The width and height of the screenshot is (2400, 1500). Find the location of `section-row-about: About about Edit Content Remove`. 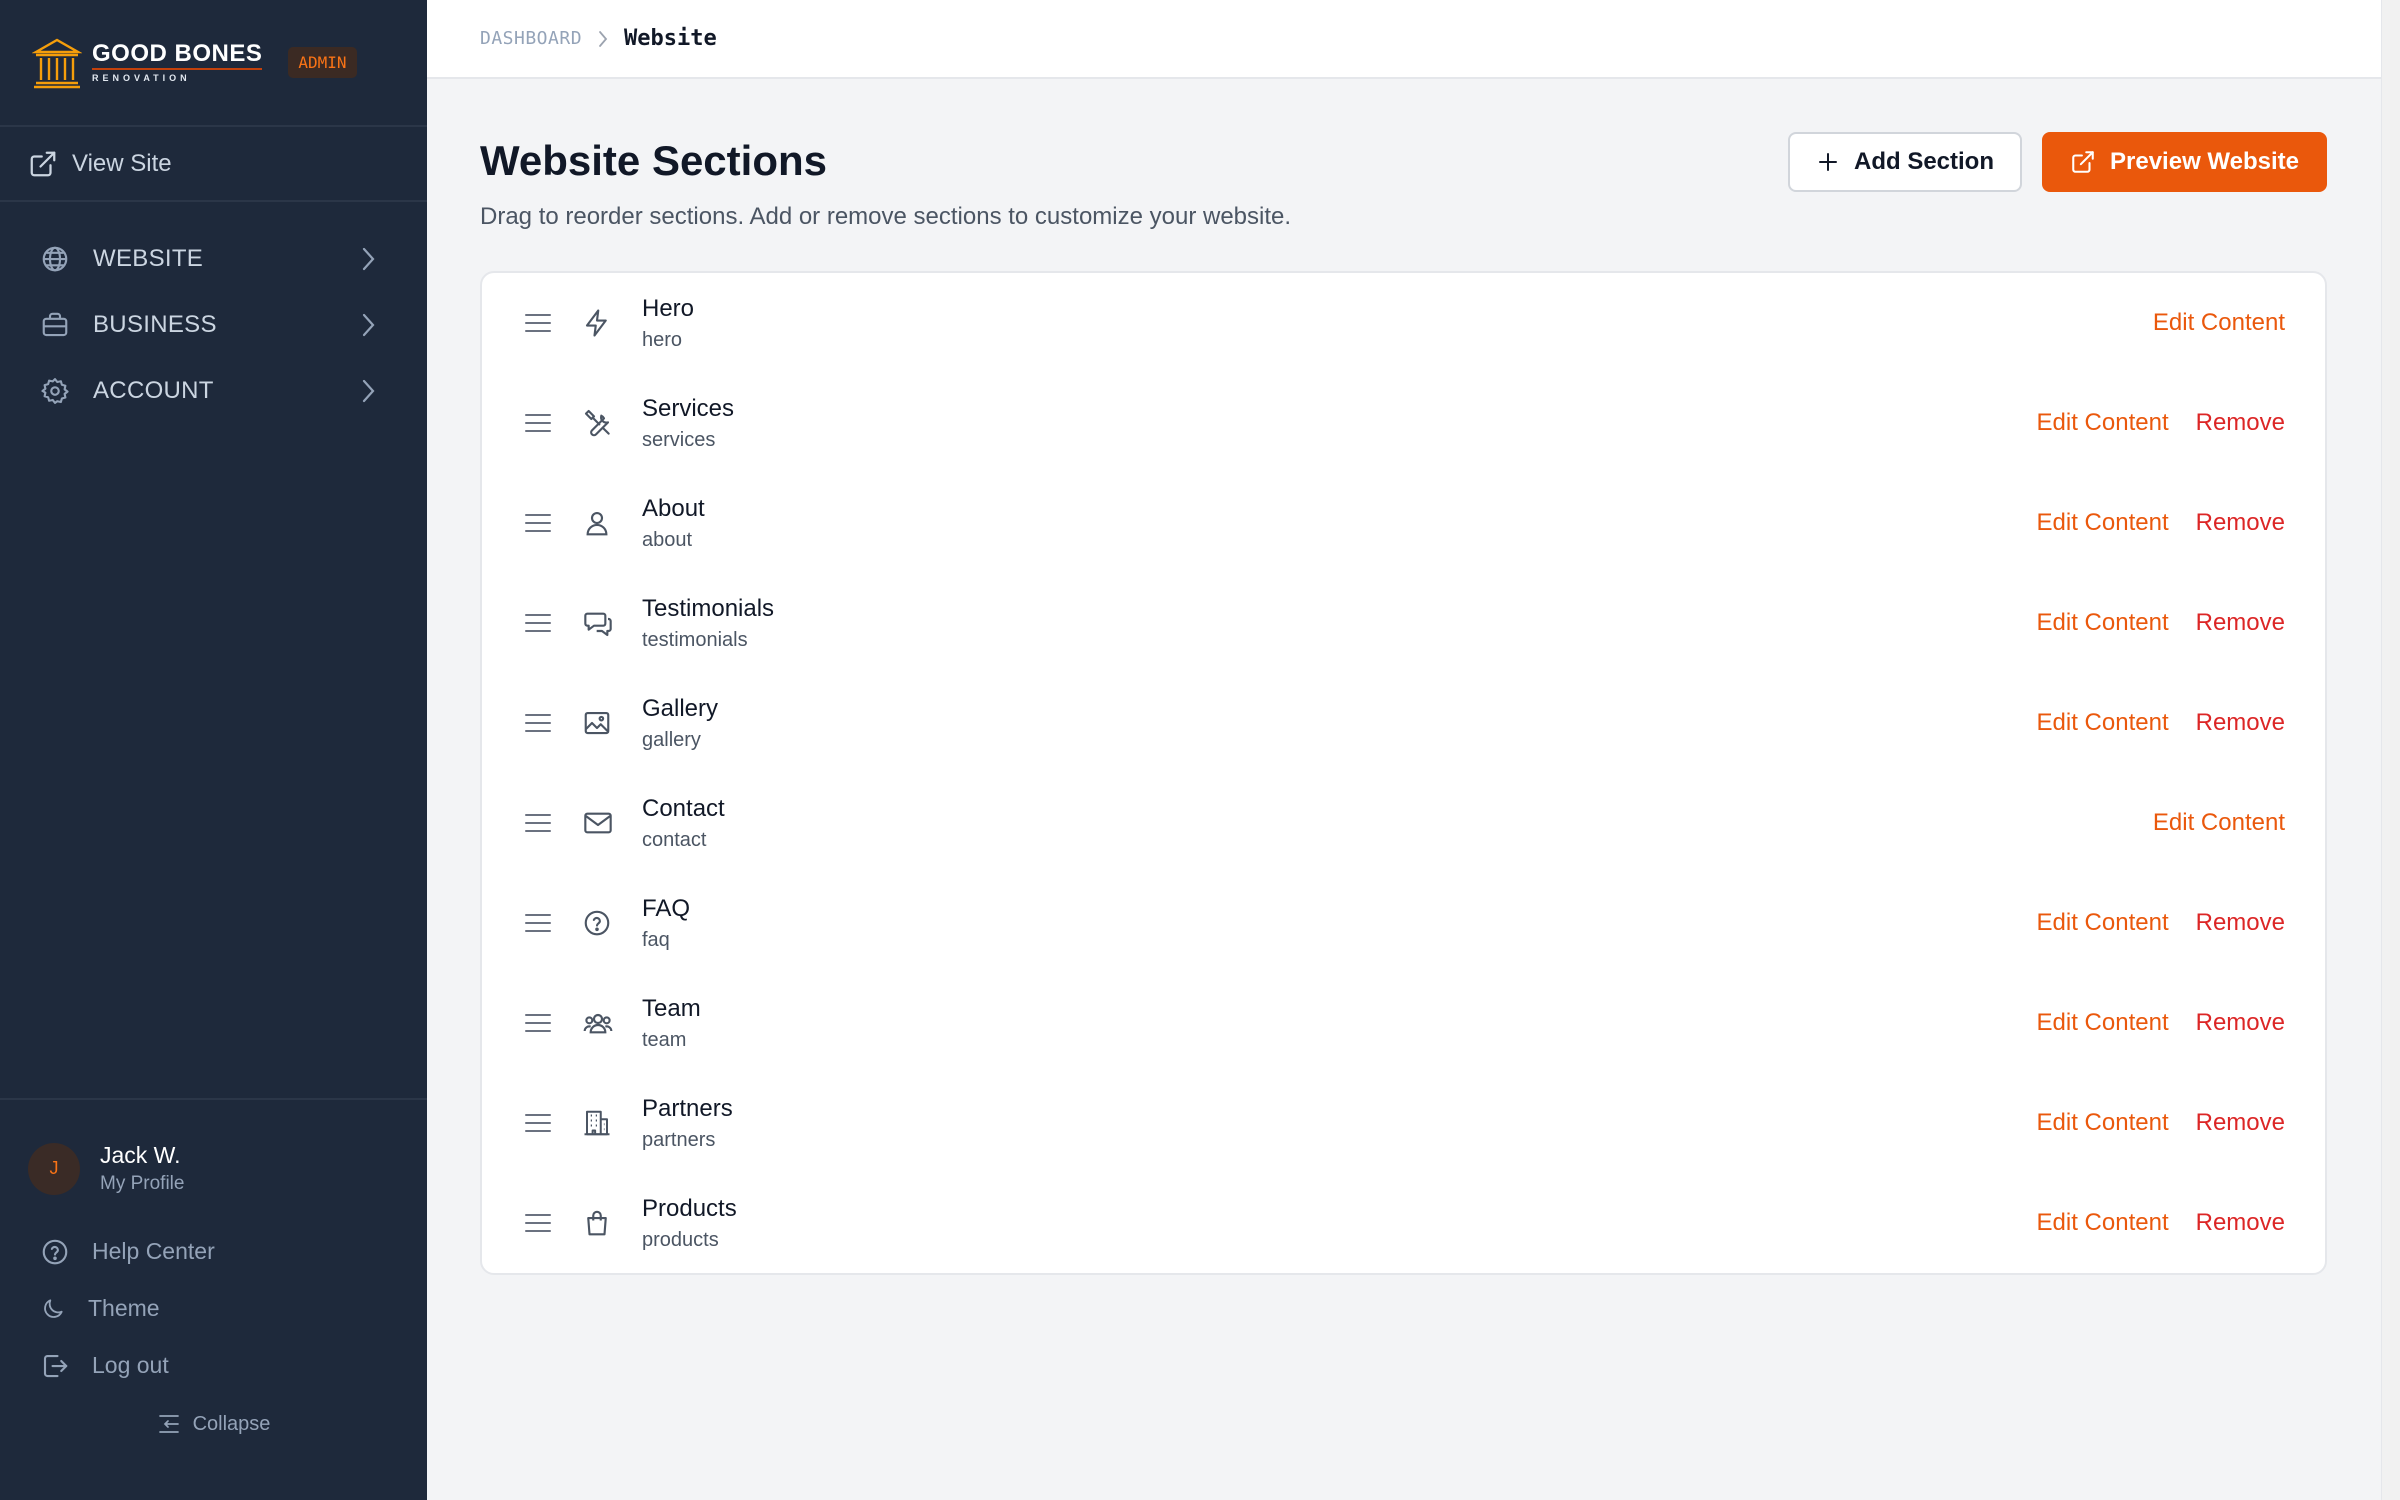

section-row-about: About about Edit Content Remove is located at coordinates (1403, 523).